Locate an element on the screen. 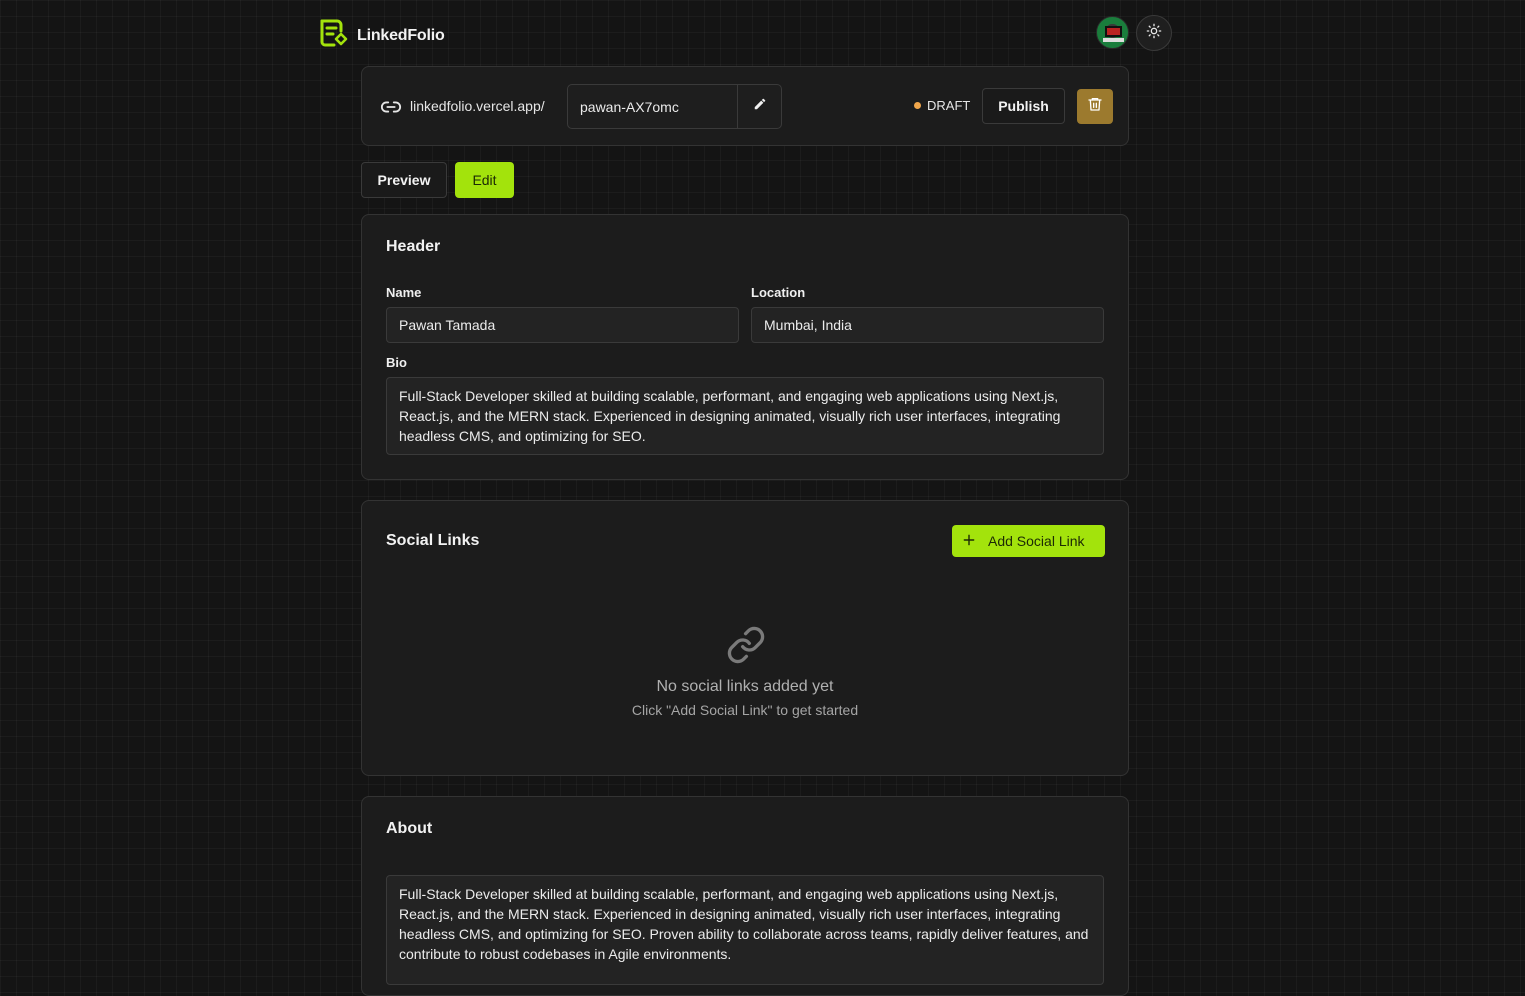 The height and width of the screenshot is (996, 1525). add-social-link-button: Add Social Link is located at coordinates (1028, 541).